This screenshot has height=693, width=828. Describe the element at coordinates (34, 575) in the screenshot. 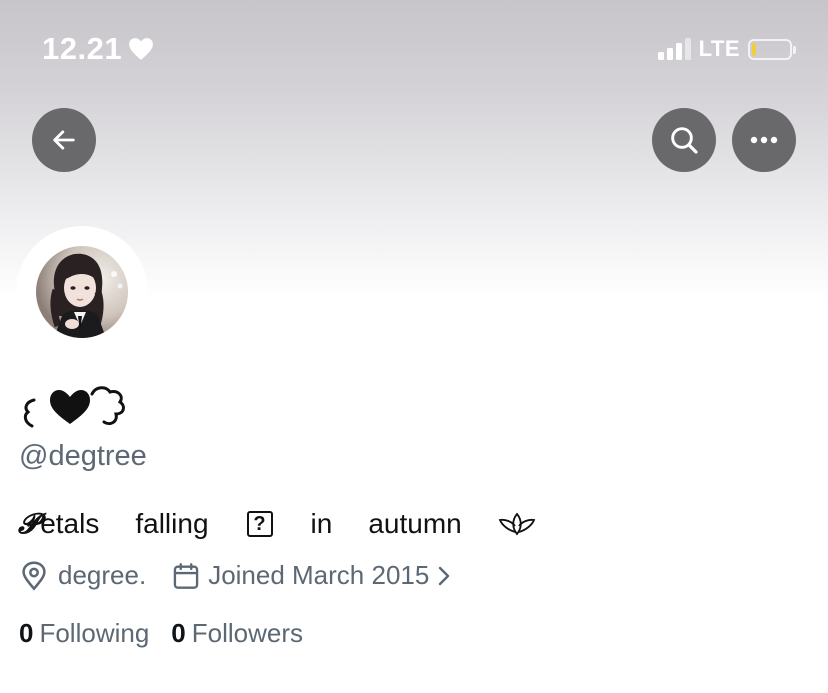

I see `location-pin-icon` at that location.